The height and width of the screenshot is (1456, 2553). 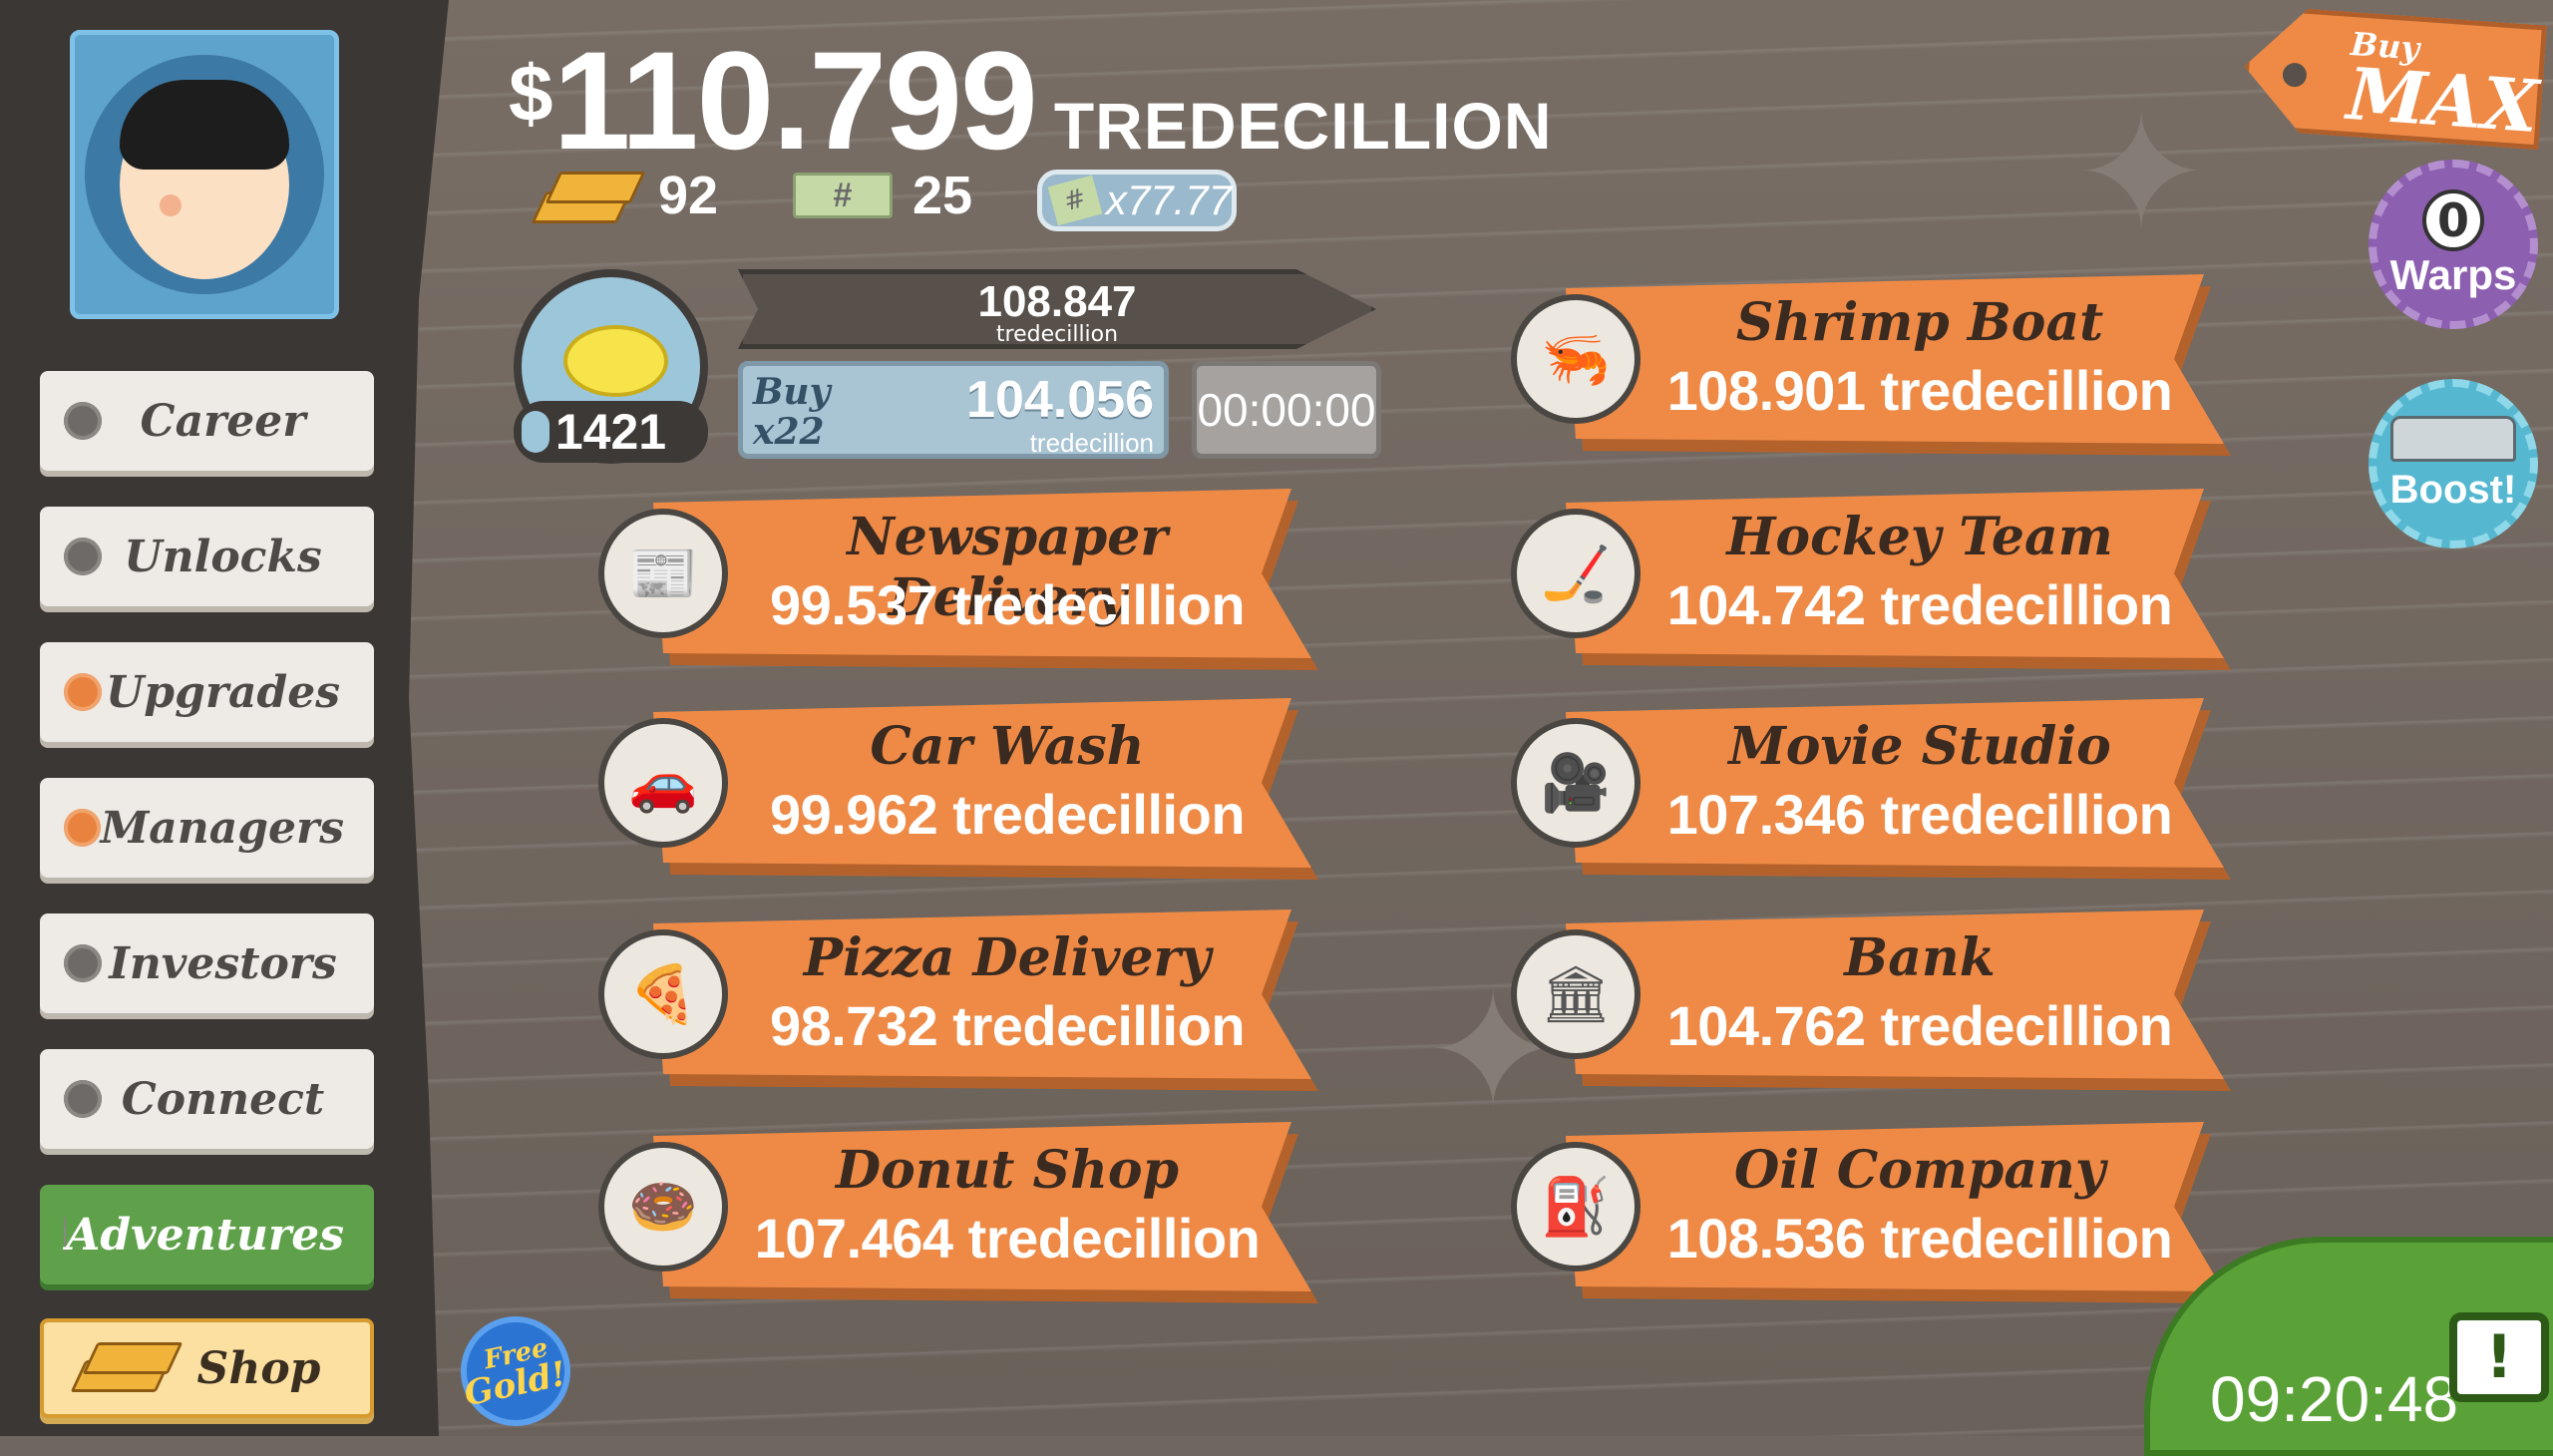 I want to click on nav-managers-button: Managers, so click(x=207, y=828).